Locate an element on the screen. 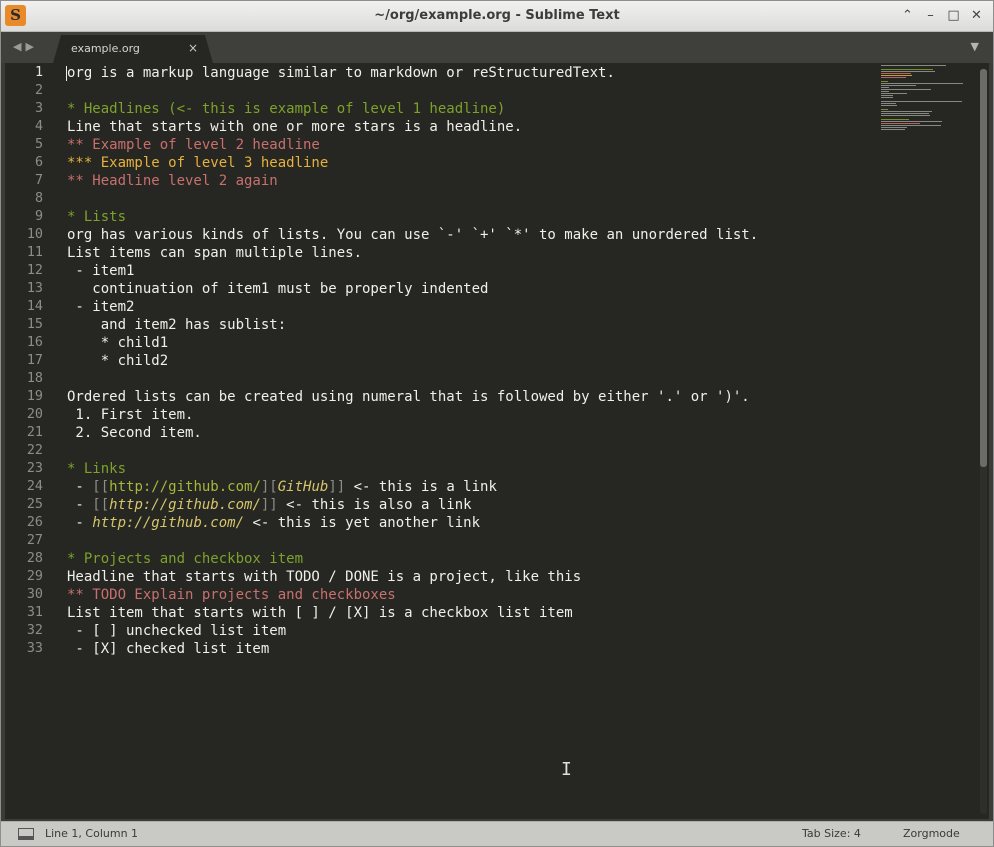 Image resolution: width=994 pixels, height=847 pixels. code-line: 8 is located at coordinates (445, 199).